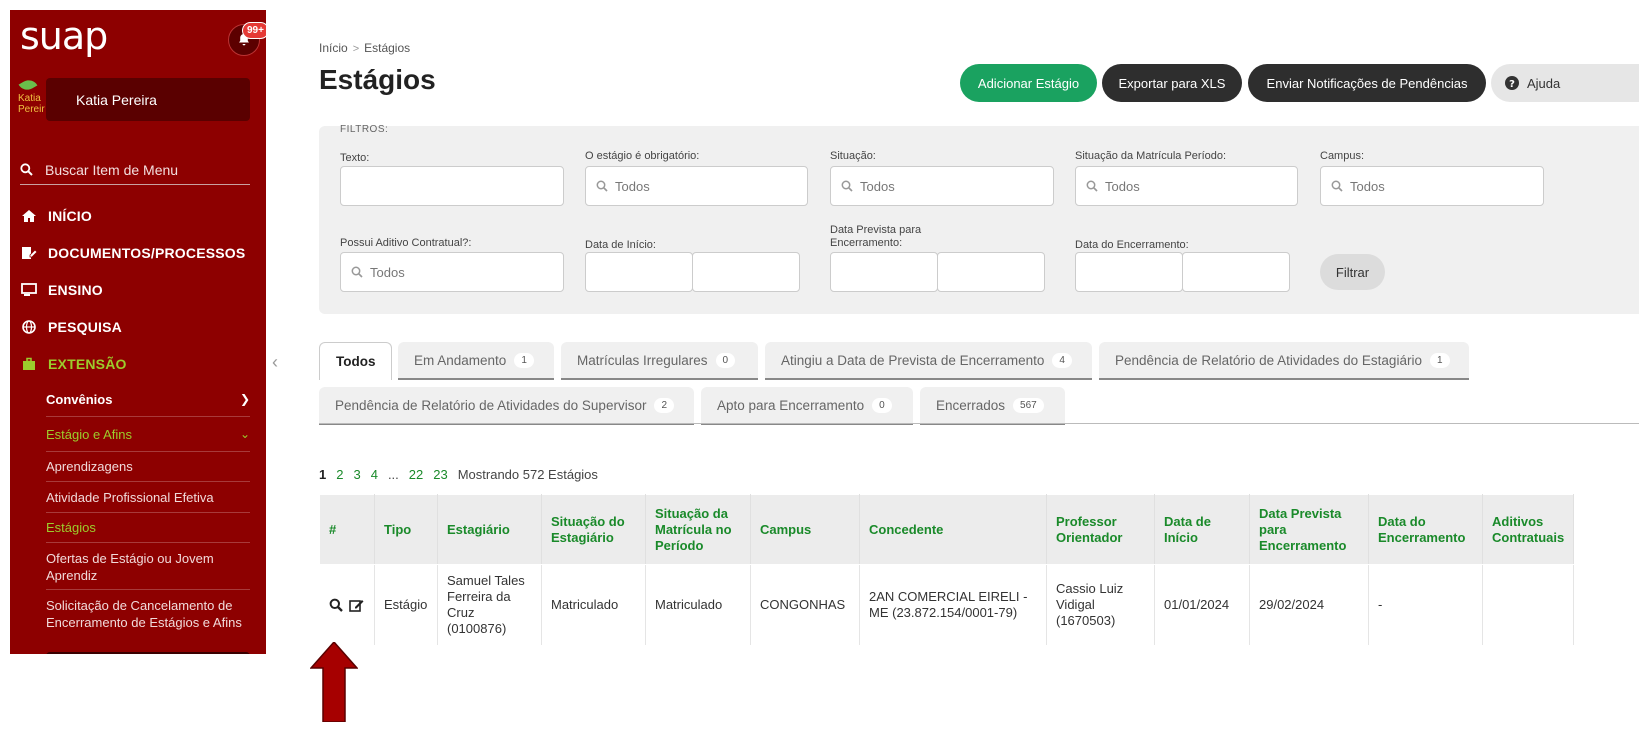 This screenshot has width=1639, height=754. What do you see at coordinates (476, 361) in the screenshot?
I see `tab-em-andamento: Em Andamento 1` at bounding box center [476, 361].